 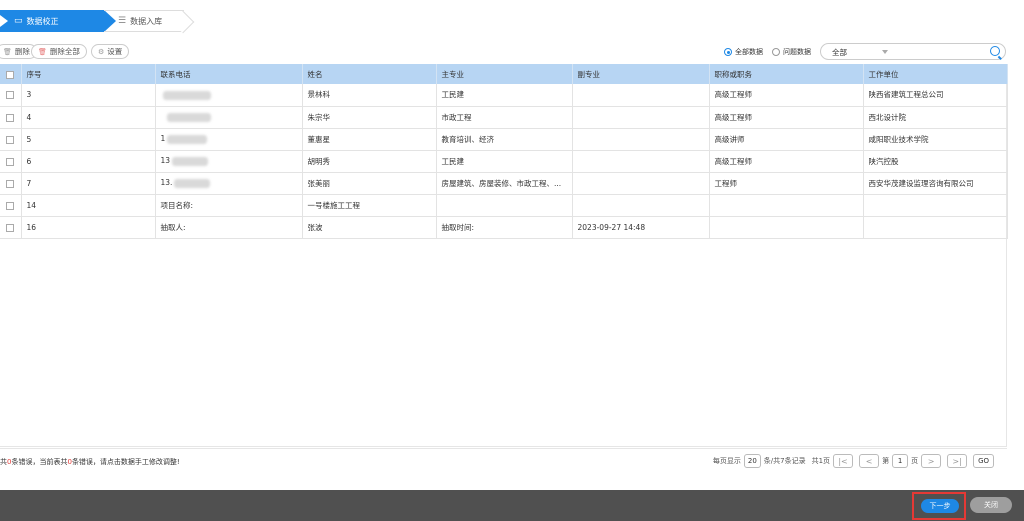 I want to click on column-header: 副专业, so click(x=641, y=74).